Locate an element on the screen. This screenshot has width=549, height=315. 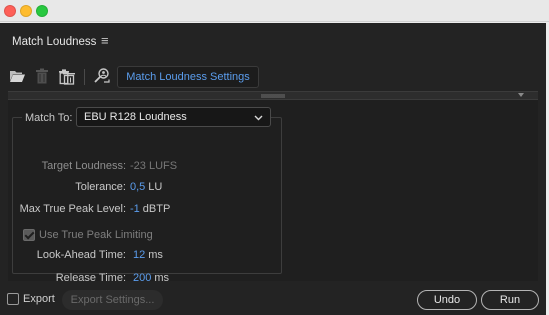
match-to-label: Match To: is located at coordinates (49, 118).